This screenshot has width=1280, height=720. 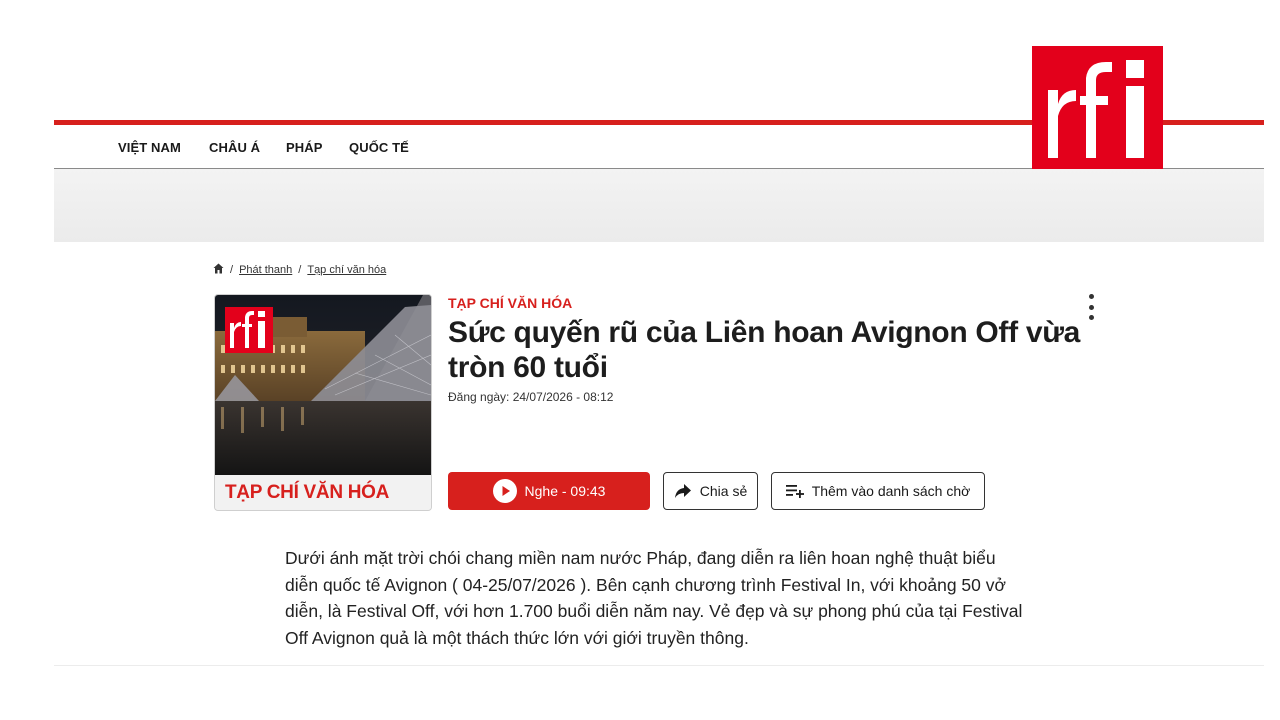 What do you see at coordinates (565, 491) in the screenshot?
I see `play-label: Nghe - 09:43` at bounding box center [565, 491].